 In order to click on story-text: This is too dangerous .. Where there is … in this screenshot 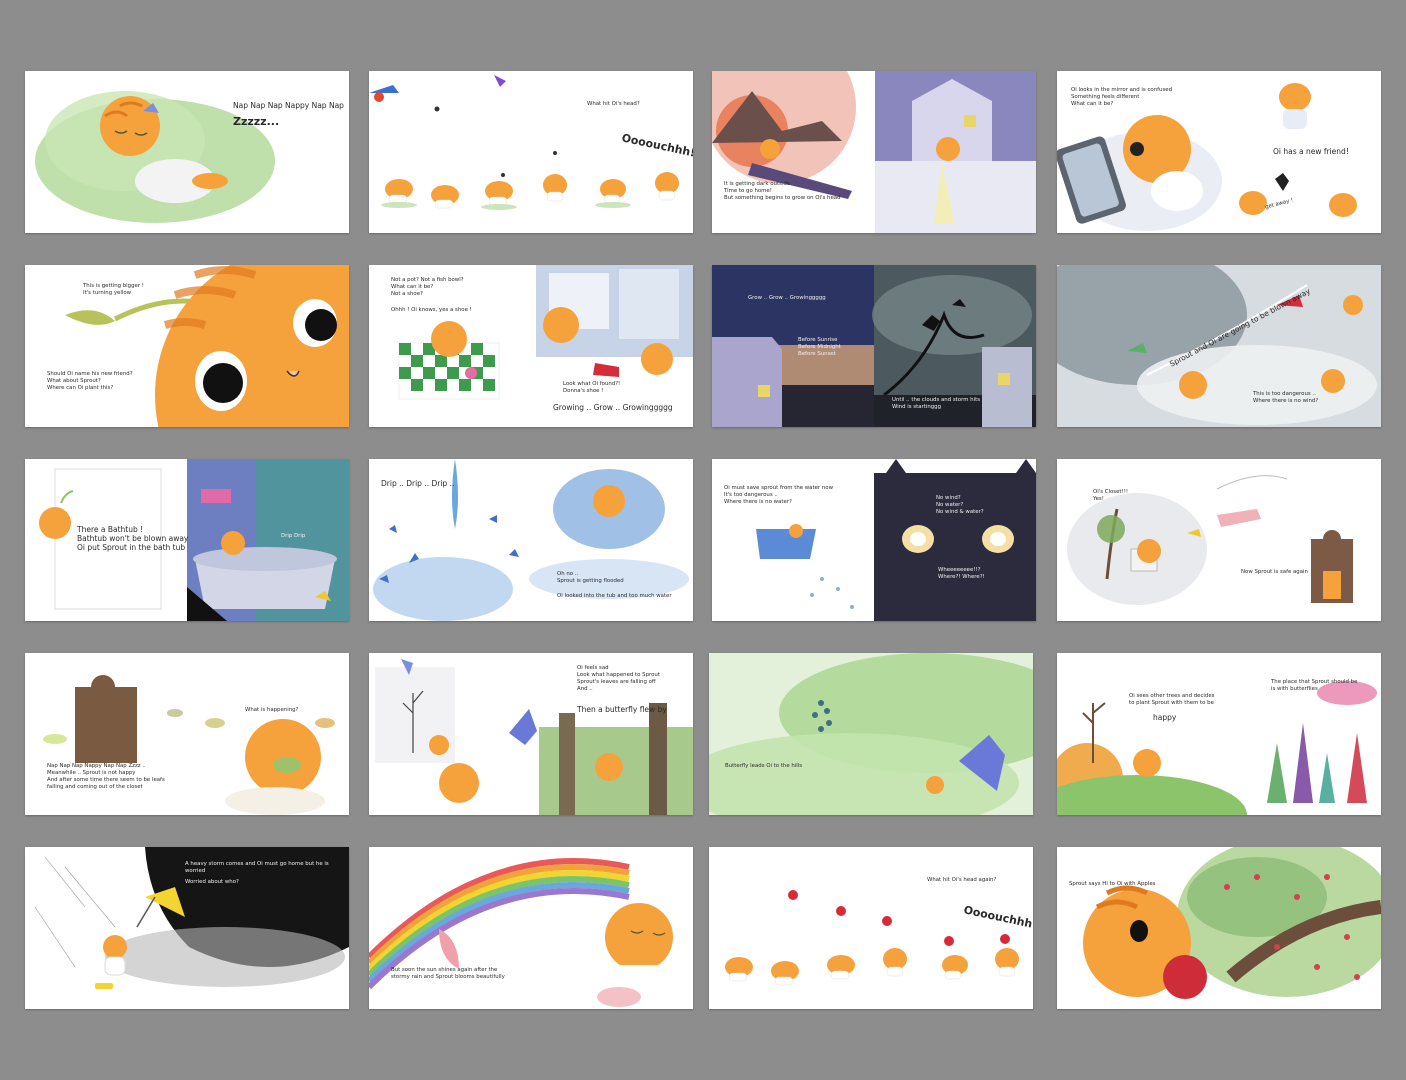, I will do `click(1286, 397)`.